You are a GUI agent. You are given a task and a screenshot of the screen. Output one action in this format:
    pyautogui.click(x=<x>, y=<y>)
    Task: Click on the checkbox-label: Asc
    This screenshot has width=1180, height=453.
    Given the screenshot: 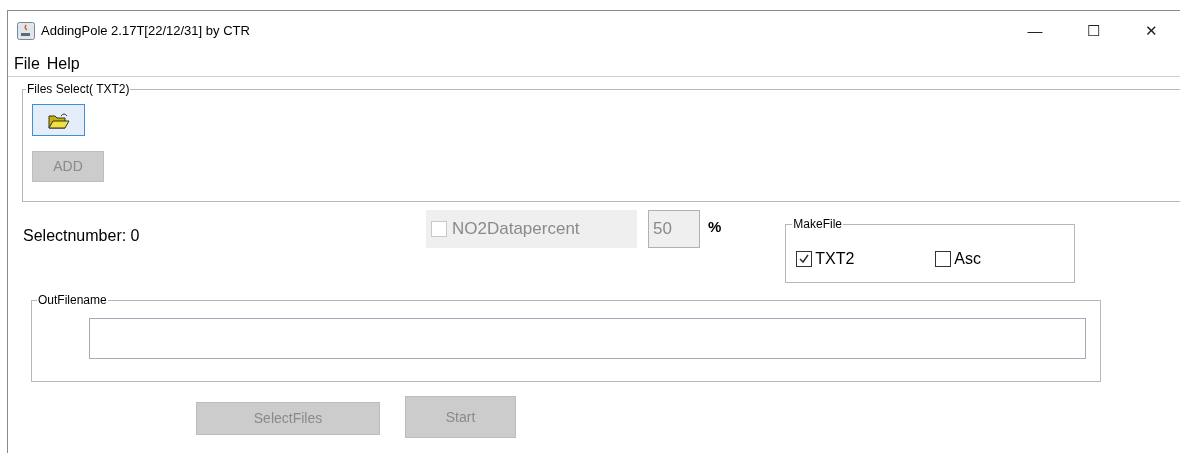 What is the action you would take?
    pyautogui.click(x=967, y=258)
    